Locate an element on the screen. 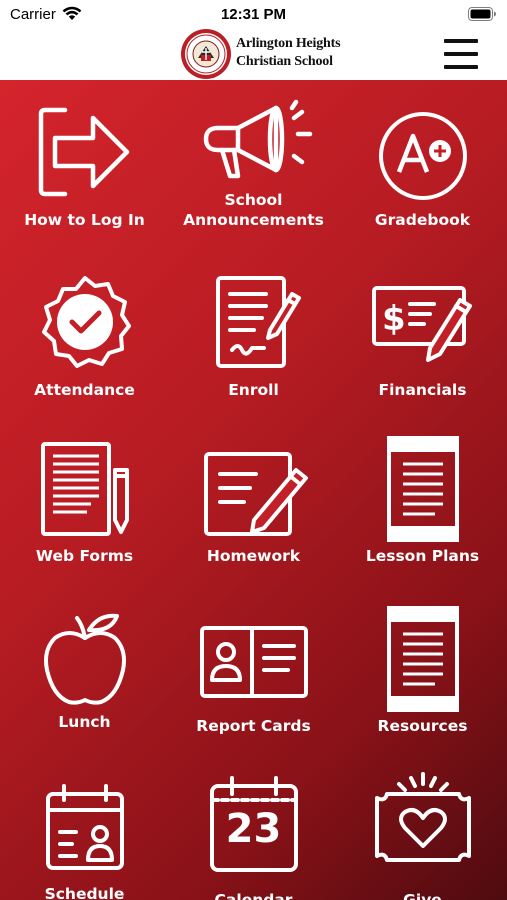 This screenshot has height=900, width=507. calendar-person-icon is located at coordinates (84, 827).